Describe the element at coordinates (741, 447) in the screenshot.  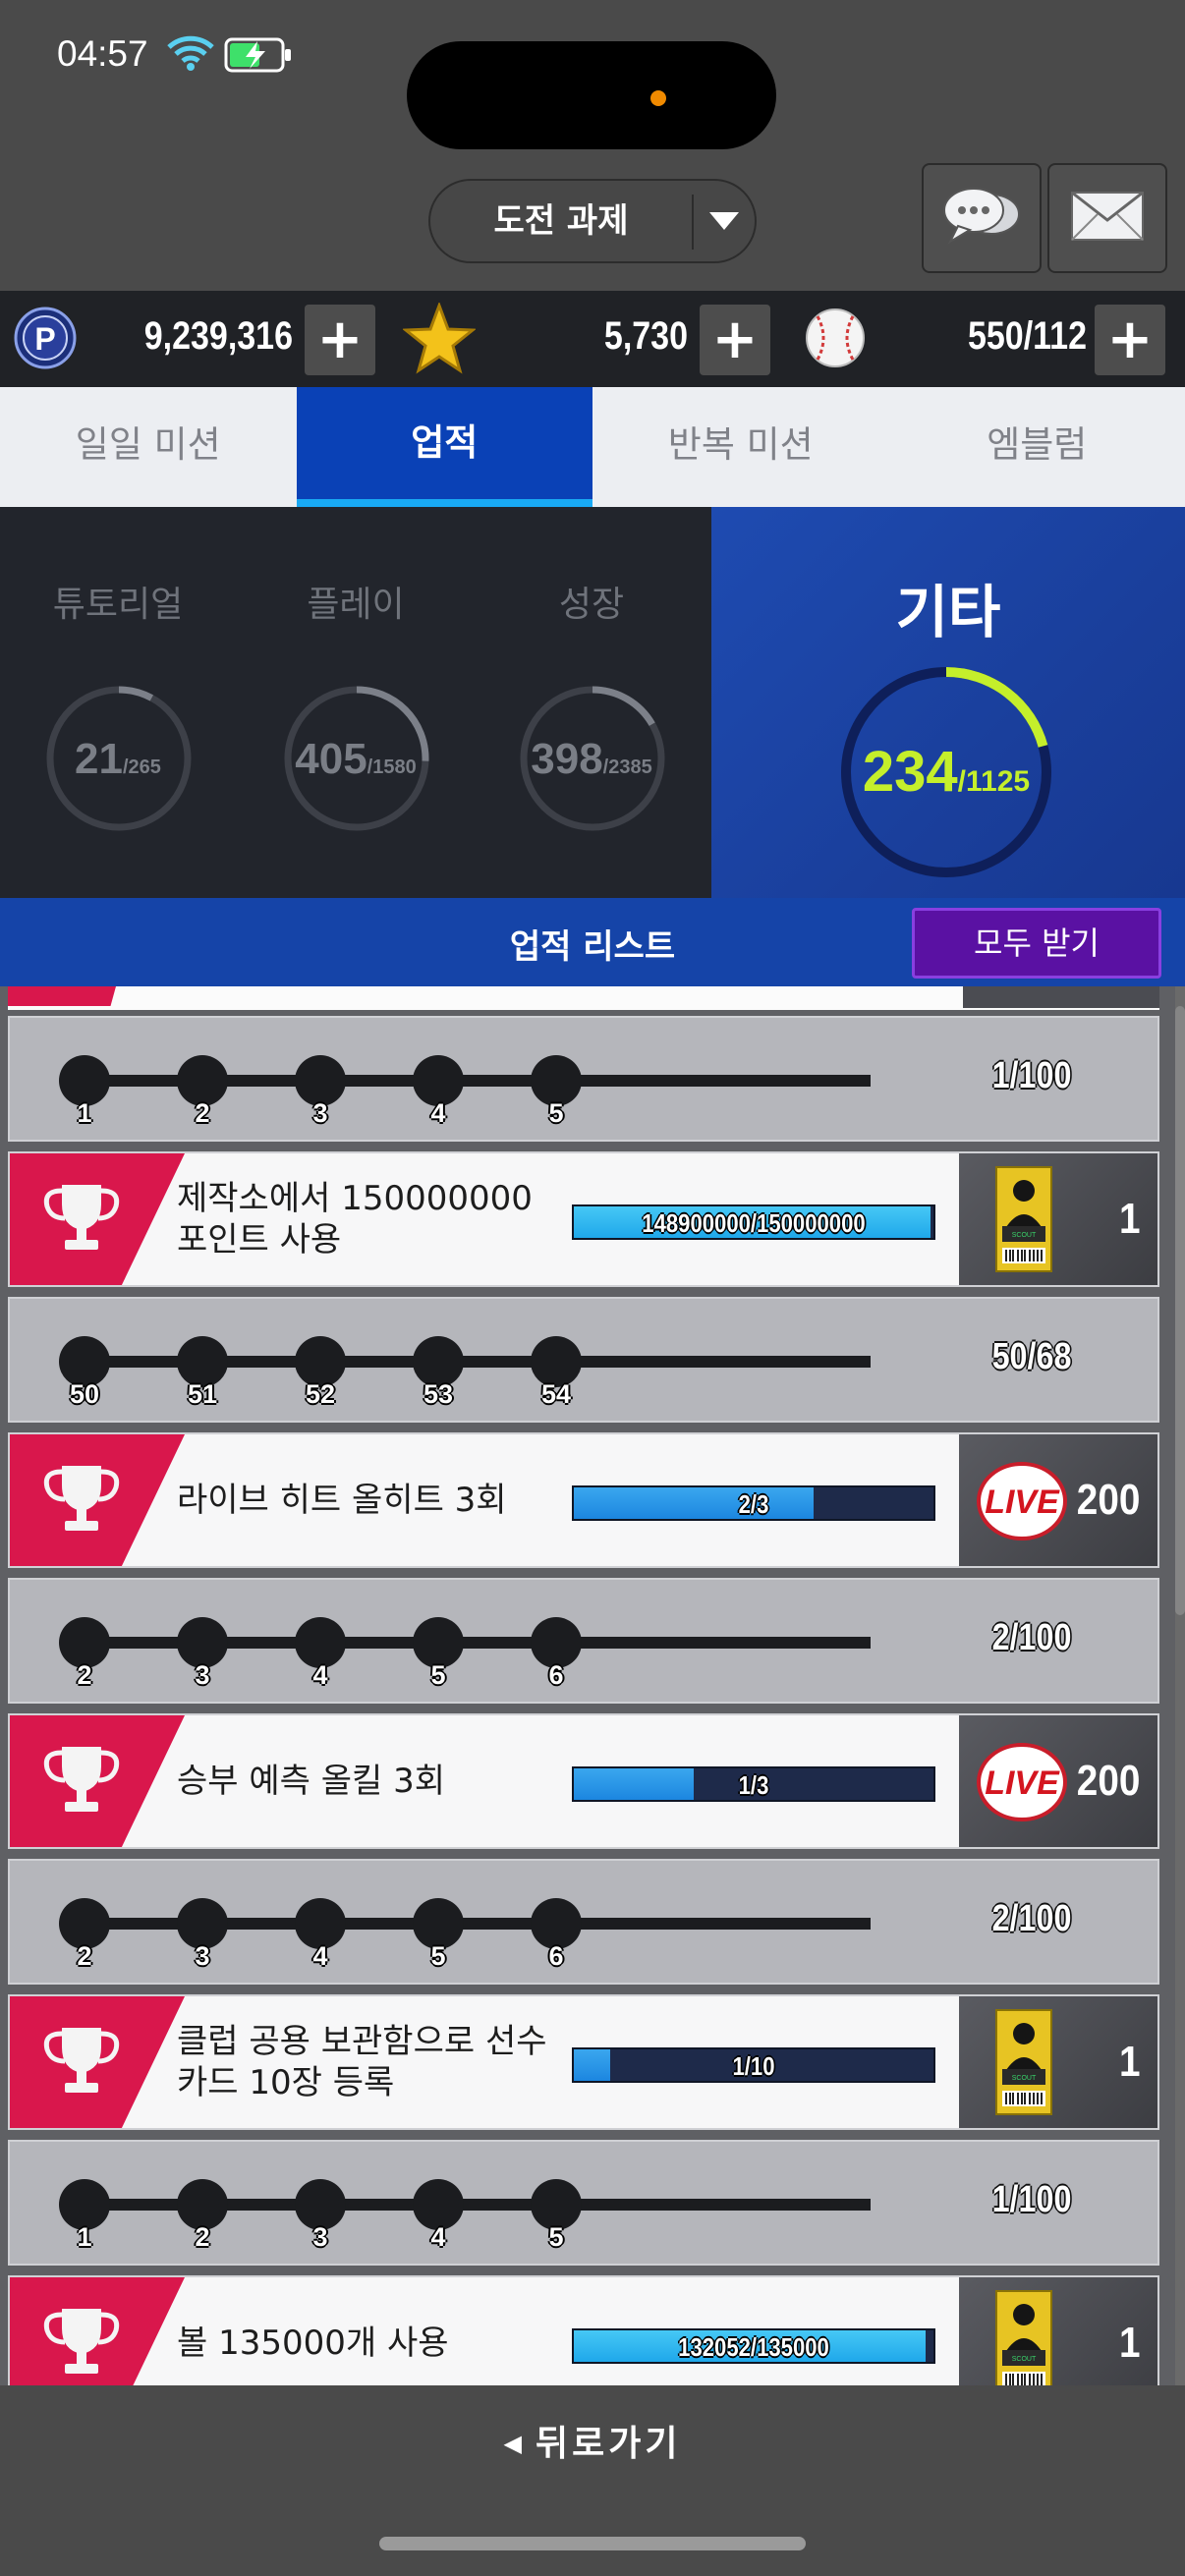
I see `tab-repeat-mission: 반복 미션` at that location.